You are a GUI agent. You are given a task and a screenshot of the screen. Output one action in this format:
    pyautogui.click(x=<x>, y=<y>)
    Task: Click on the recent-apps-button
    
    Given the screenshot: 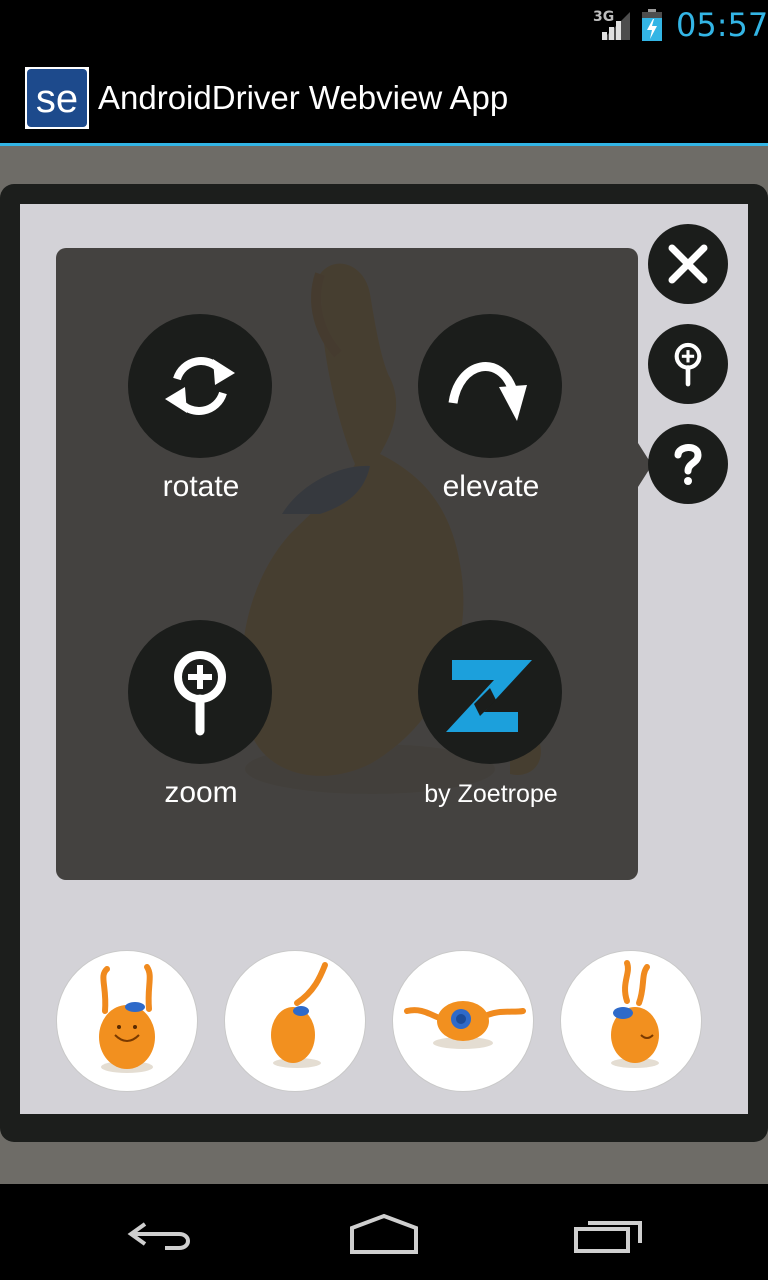 What is the action you would take?
    pyautogui.click(x=608, y=1234)
    